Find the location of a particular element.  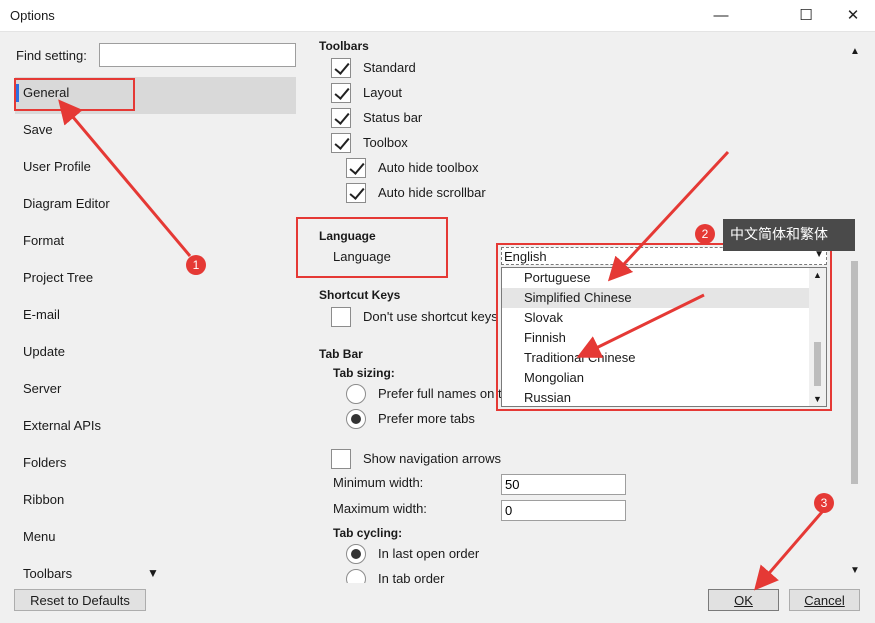

reset-to-defaults-button: Reset to Defaults is located at coordinates (80, 600).